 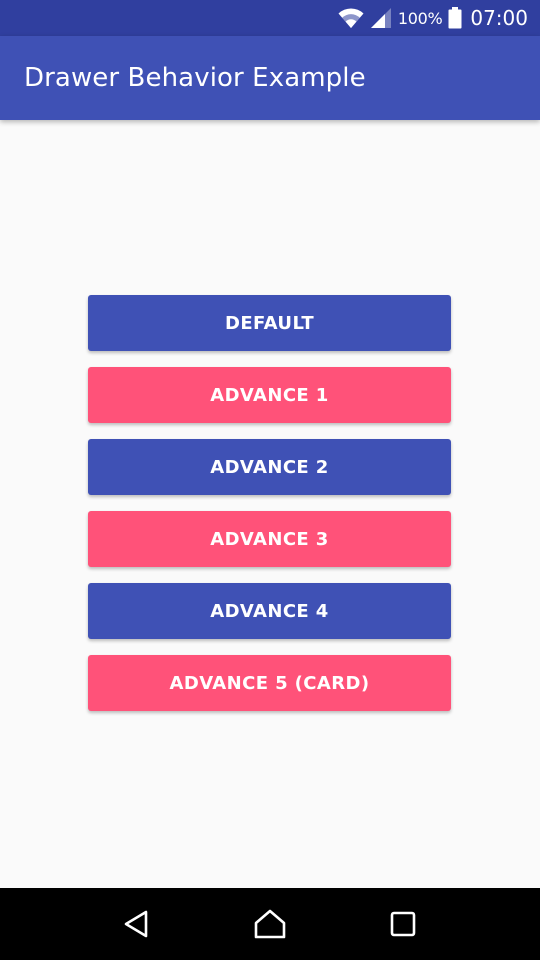 I want to click on home-icon, so click(x=270, y=924).